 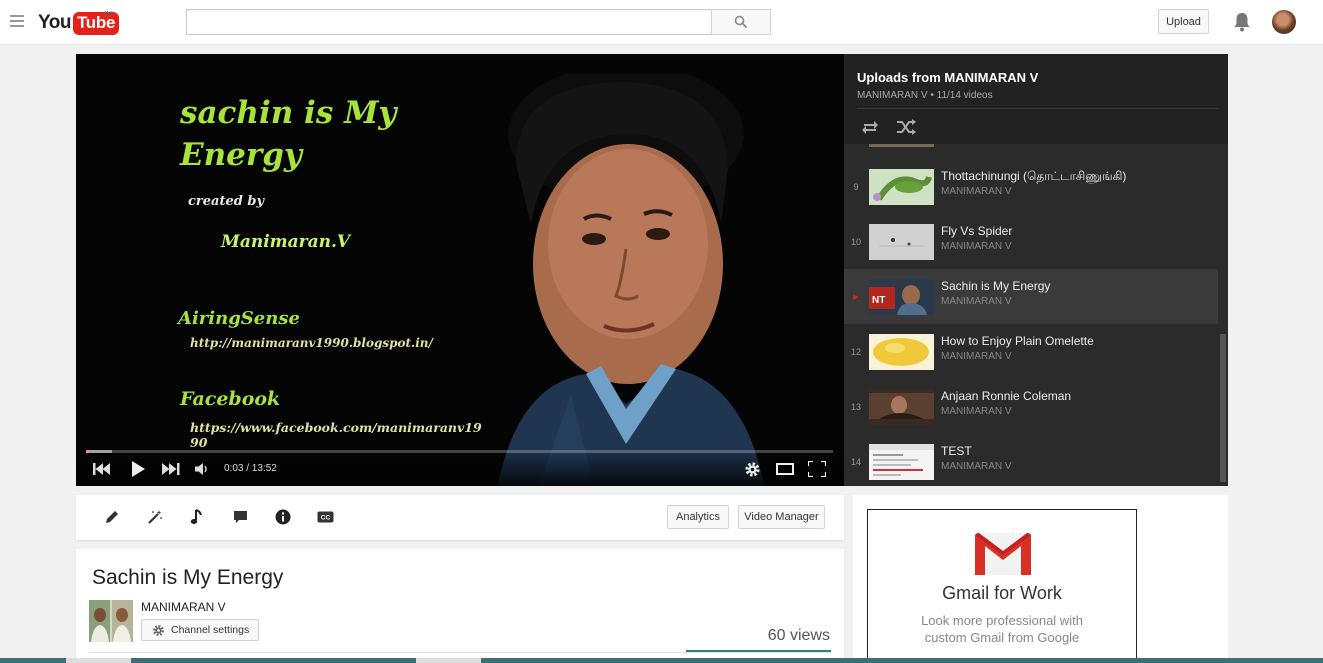 What do you see at coordinates (1003, 554) in the screenshot?
I see `gmail-logo-icon` at bounding box center [1003, 554].